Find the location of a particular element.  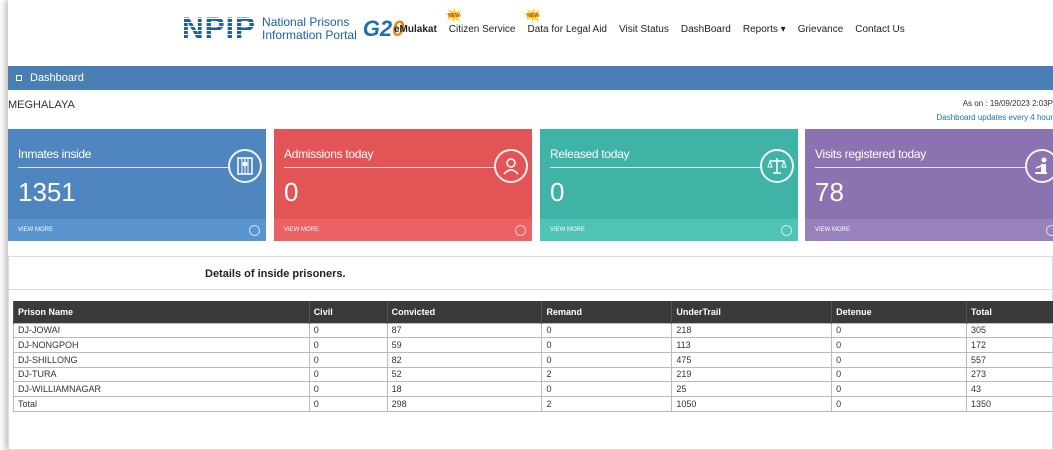

table-cell: 25 is located at coordinates (752, 389).